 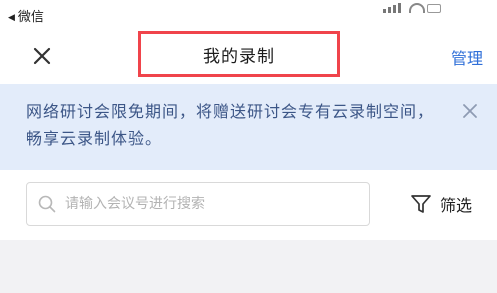 I want to click on close-button, so click(x=42, y=56).